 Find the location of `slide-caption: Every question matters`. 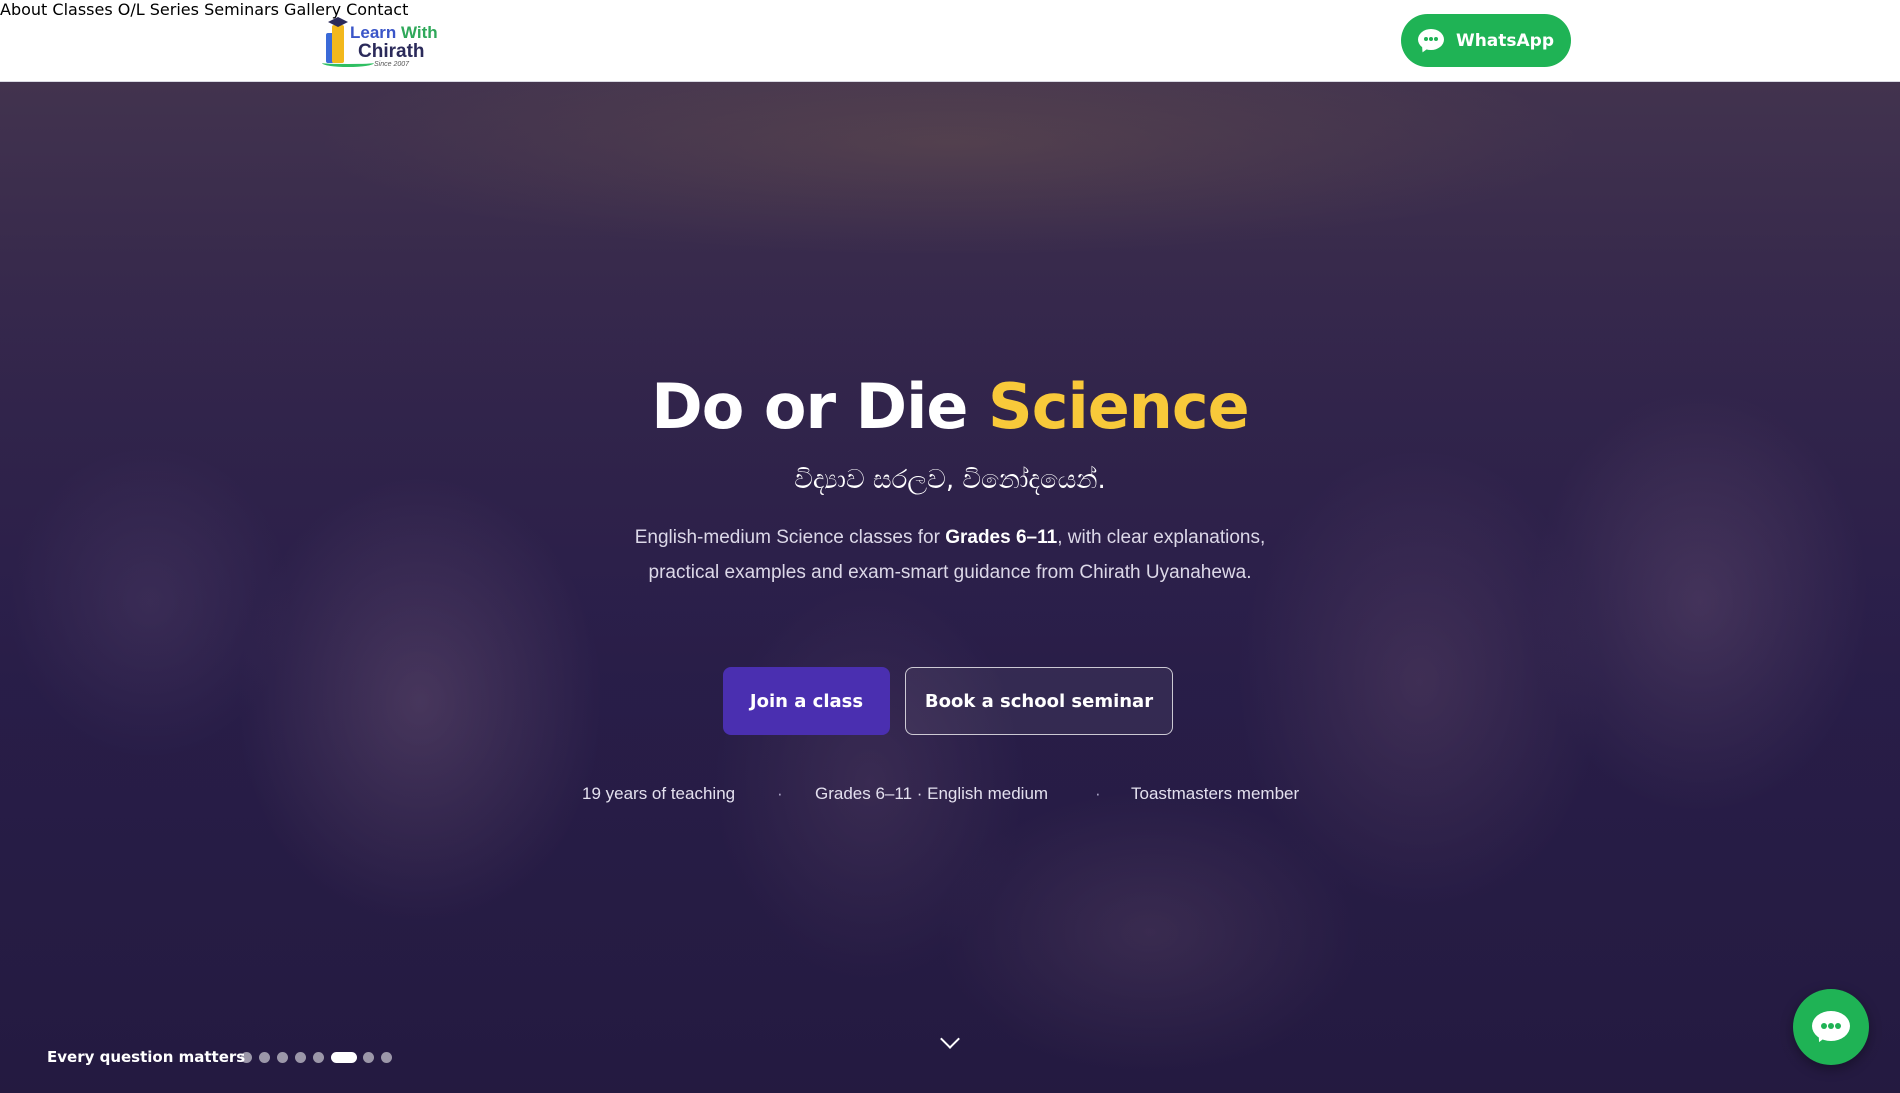

slide-caption: Every question matters is located at coordinates (146, 1057).